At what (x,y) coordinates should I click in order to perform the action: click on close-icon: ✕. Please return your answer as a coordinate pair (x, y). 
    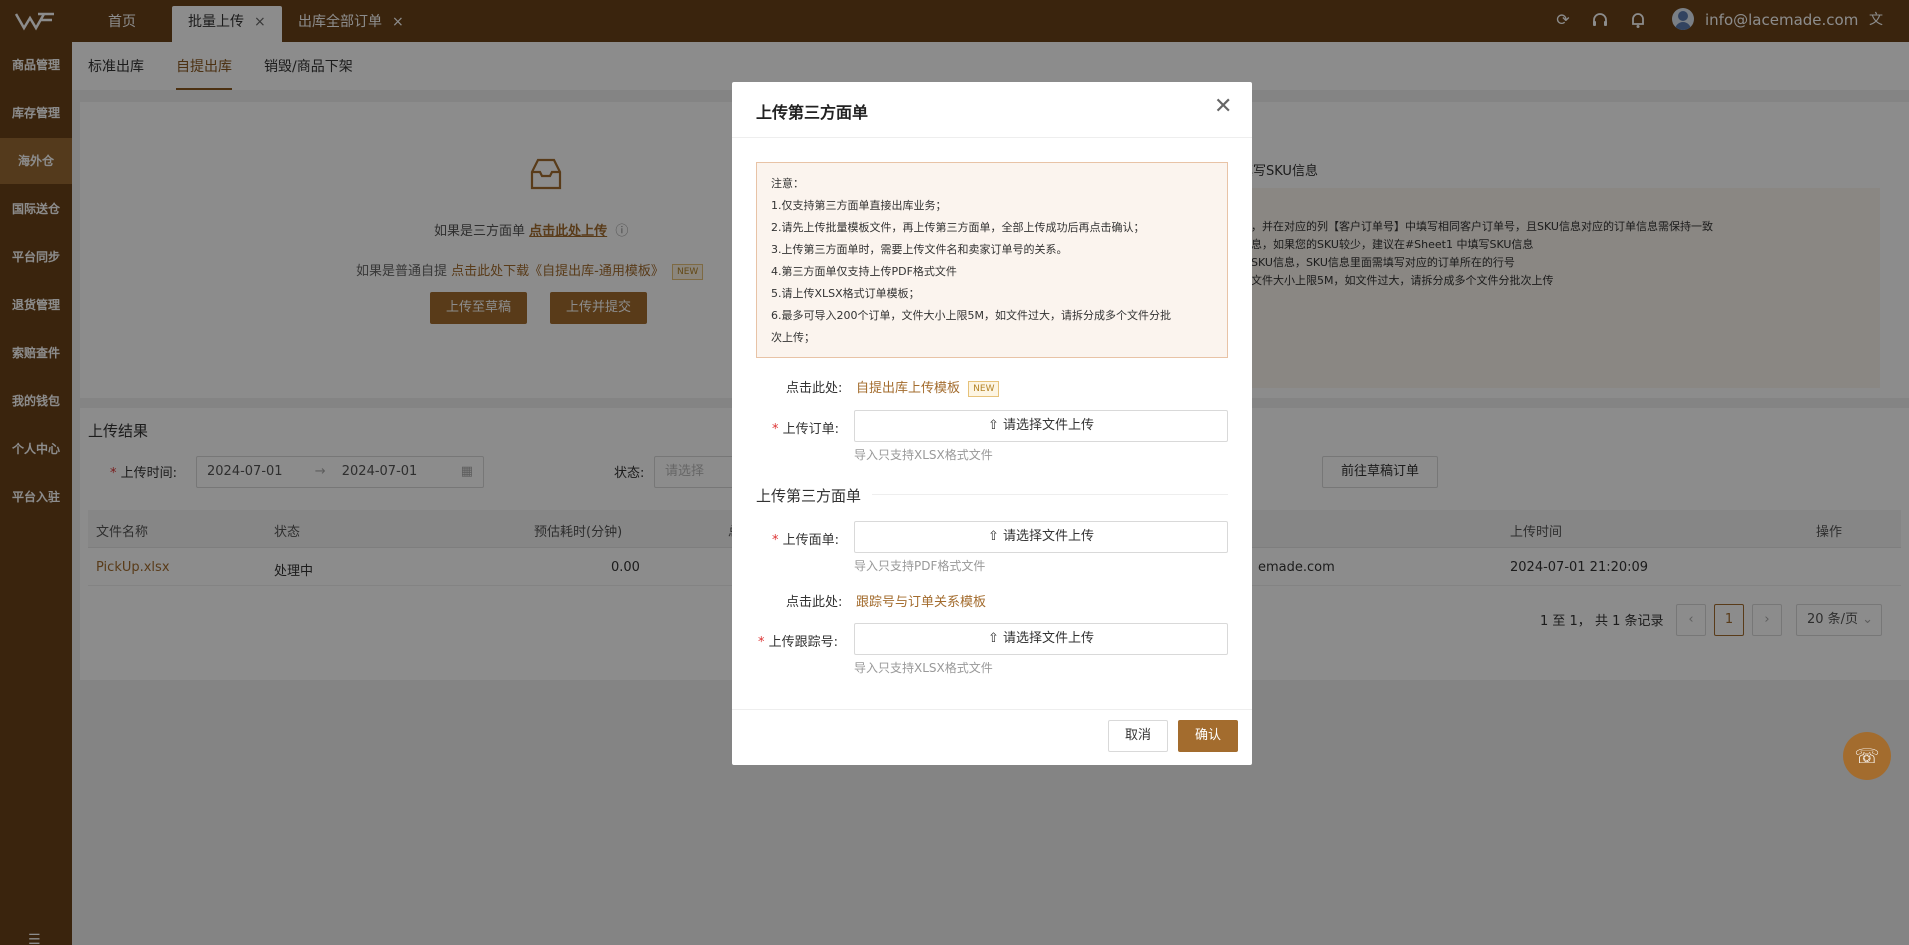
    Looking at the image, I should click on (1223, 107).